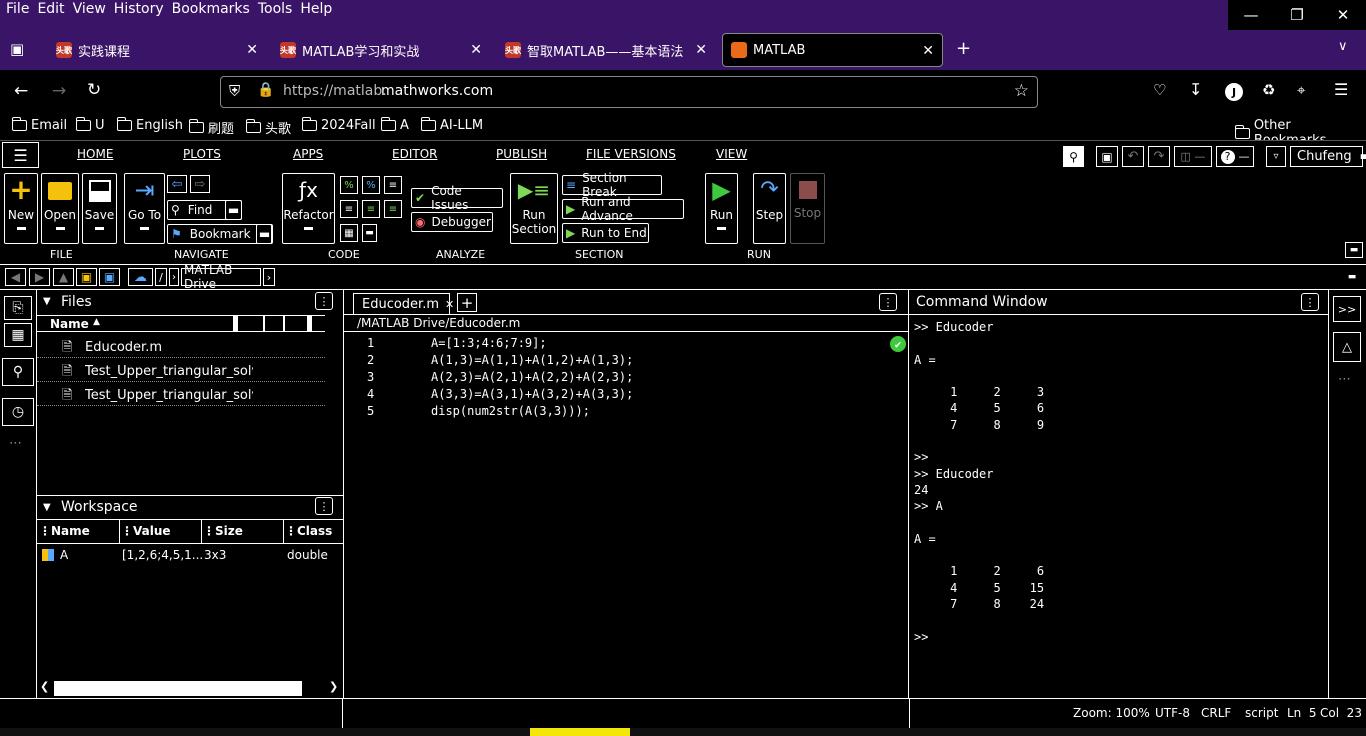  I want to click on tab-view: VIEW, so click(731, 154).